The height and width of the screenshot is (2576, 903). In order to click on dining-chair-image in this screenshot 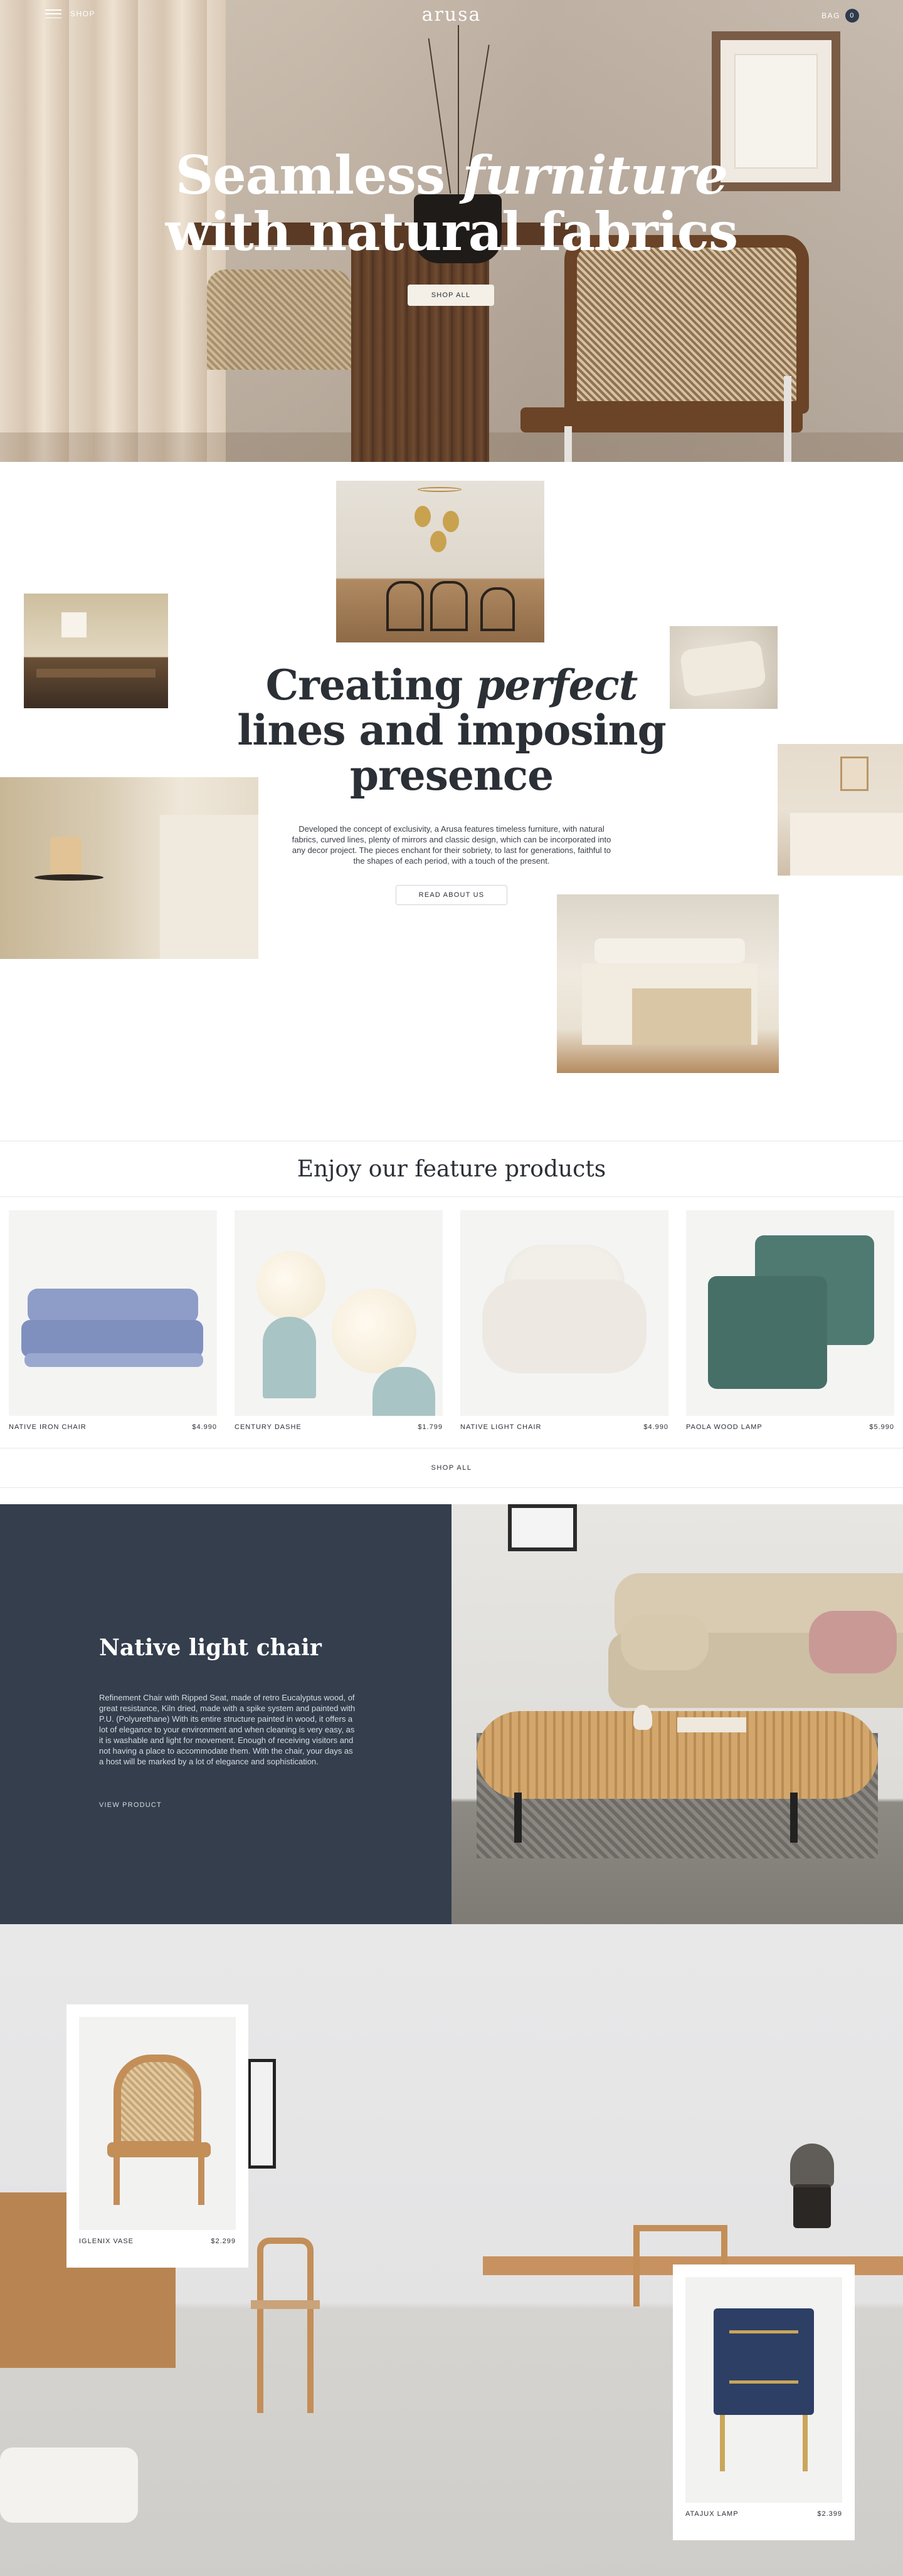, I will do `click(285, 2325)`.